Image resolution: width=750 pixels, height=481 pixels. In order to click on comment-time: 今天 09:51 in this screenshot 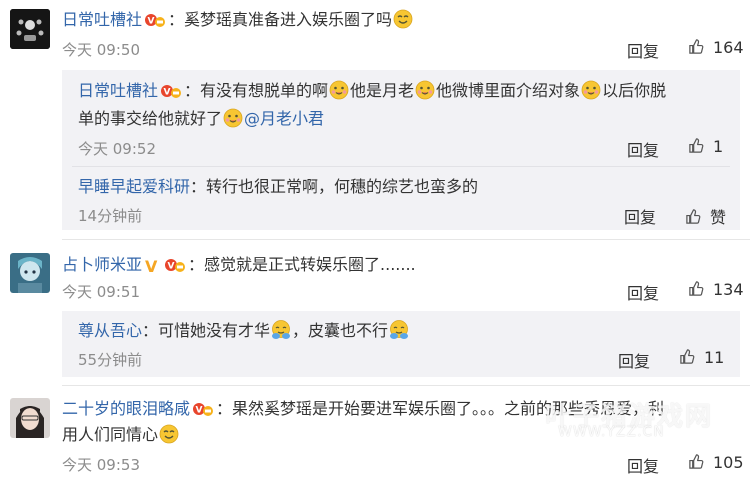, I will do `click(101, 292)`.